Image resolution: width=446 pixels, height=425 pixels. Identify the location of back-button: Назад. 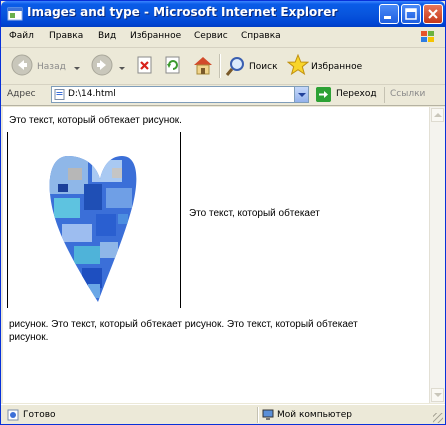
(44, 66).